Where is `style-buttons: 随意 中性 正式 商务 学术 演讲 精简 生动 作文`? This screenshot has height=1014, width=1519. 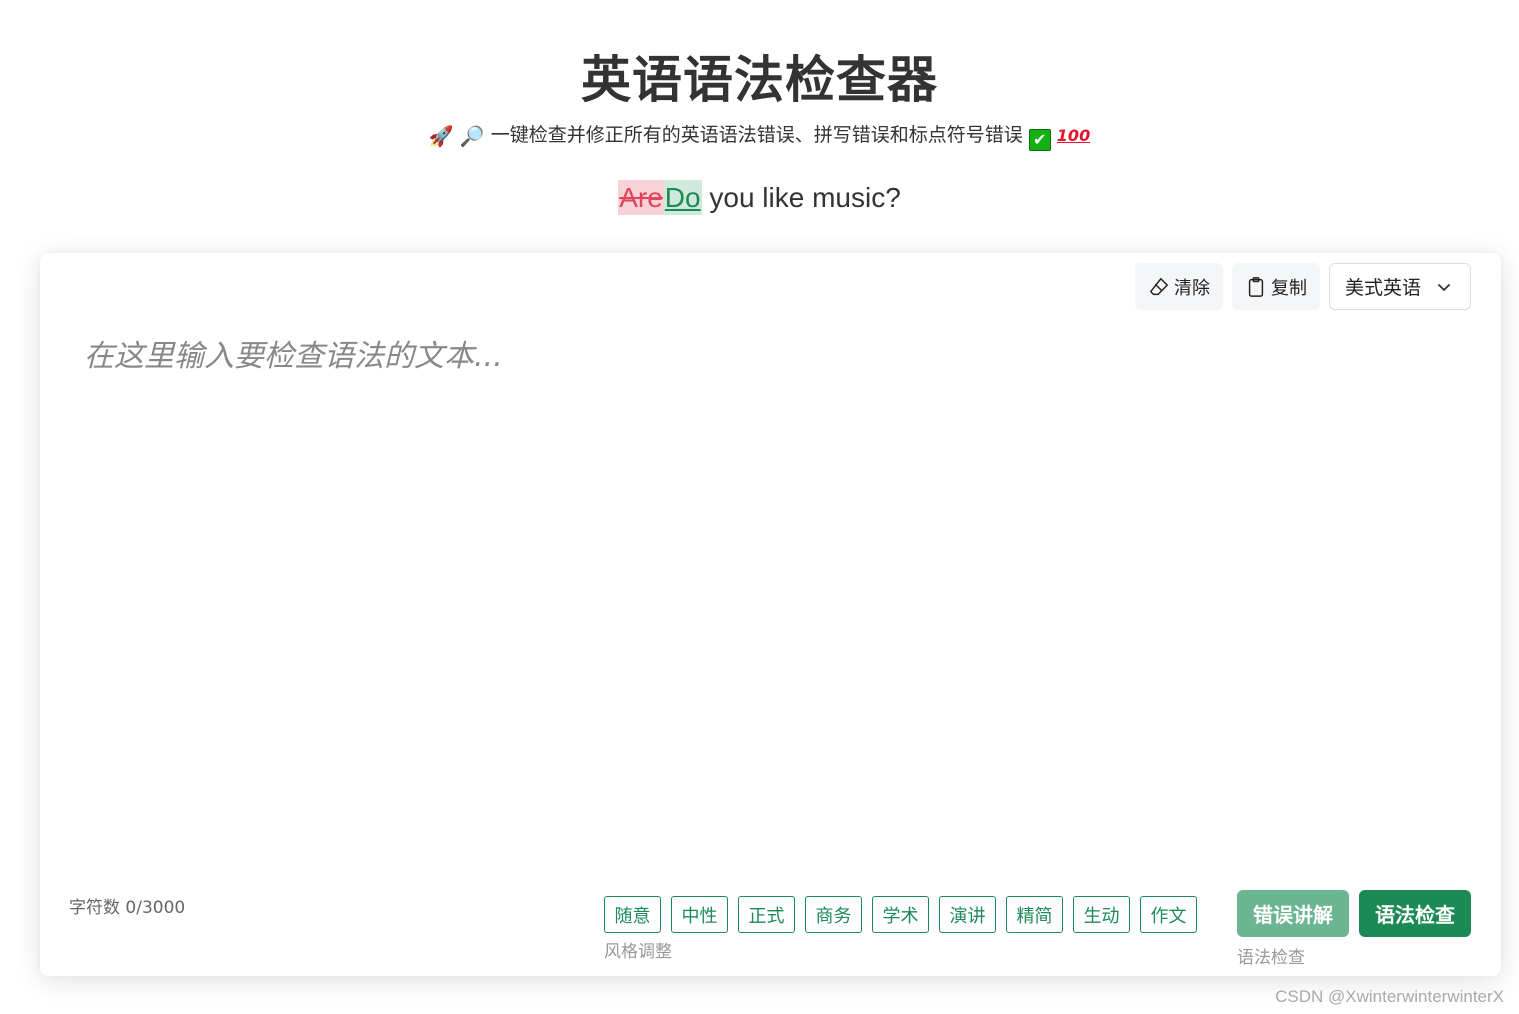
style-buttons: 随意 中性 正式 商务 学术 演讲 精简 生动 作文 is located at coordinates (900, 914).